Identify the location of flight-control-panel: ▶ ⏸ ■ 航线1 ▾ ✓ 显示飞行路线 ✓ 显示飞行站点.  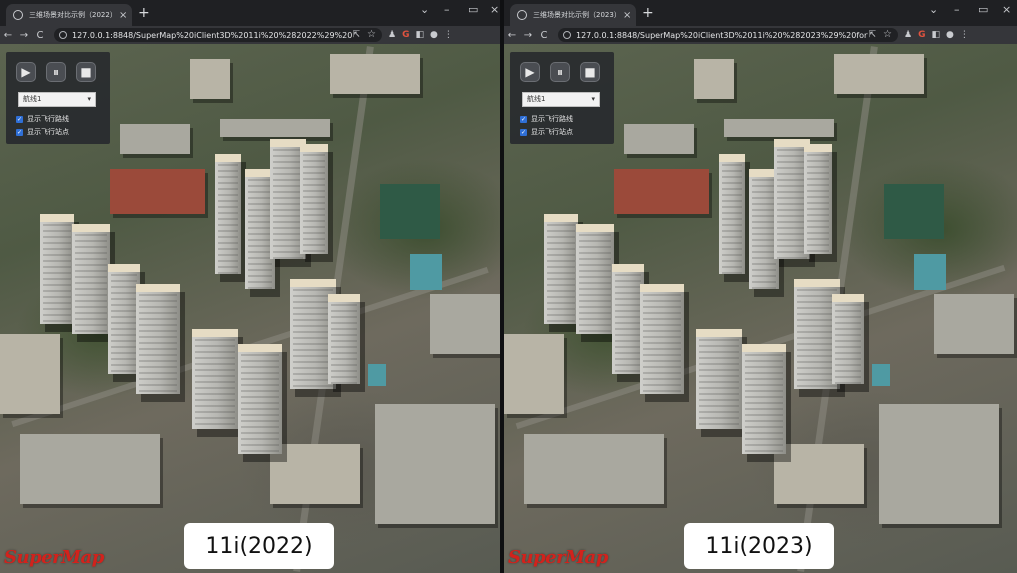
(562, 98).